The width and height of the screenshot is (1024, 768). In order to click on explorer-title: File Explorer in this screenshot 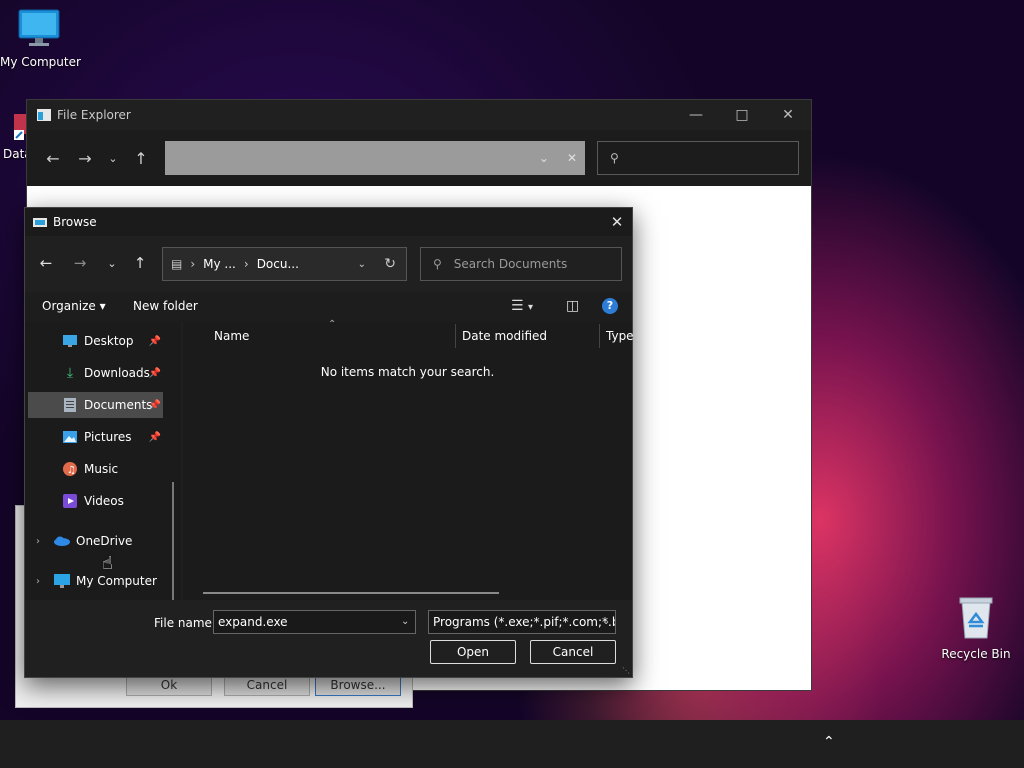, I will do `click(94, 115)`.